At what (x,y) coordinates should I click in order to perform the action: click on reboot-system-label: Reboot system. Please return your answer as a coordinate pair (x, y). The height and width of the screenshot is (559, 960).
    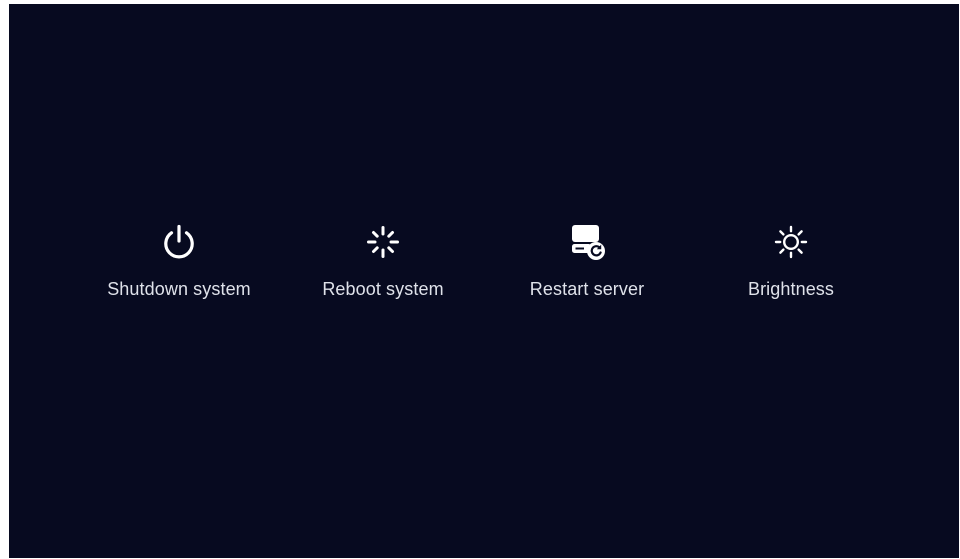
    Looking at the image, I should click on (383, 289).